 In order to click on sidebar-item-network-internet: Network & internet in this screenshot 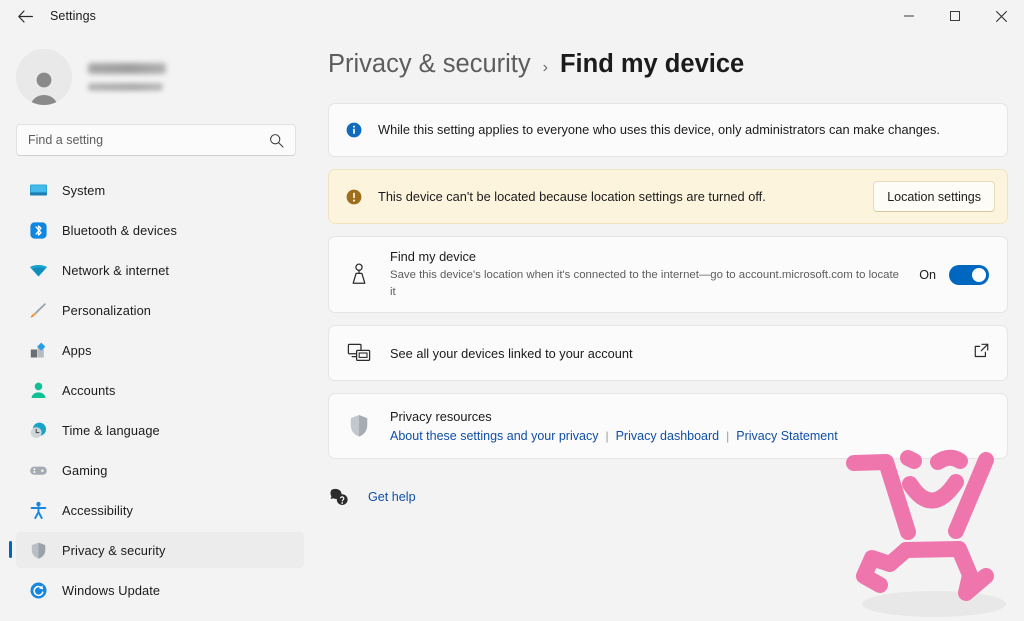, I will do `click(160, 270)`.